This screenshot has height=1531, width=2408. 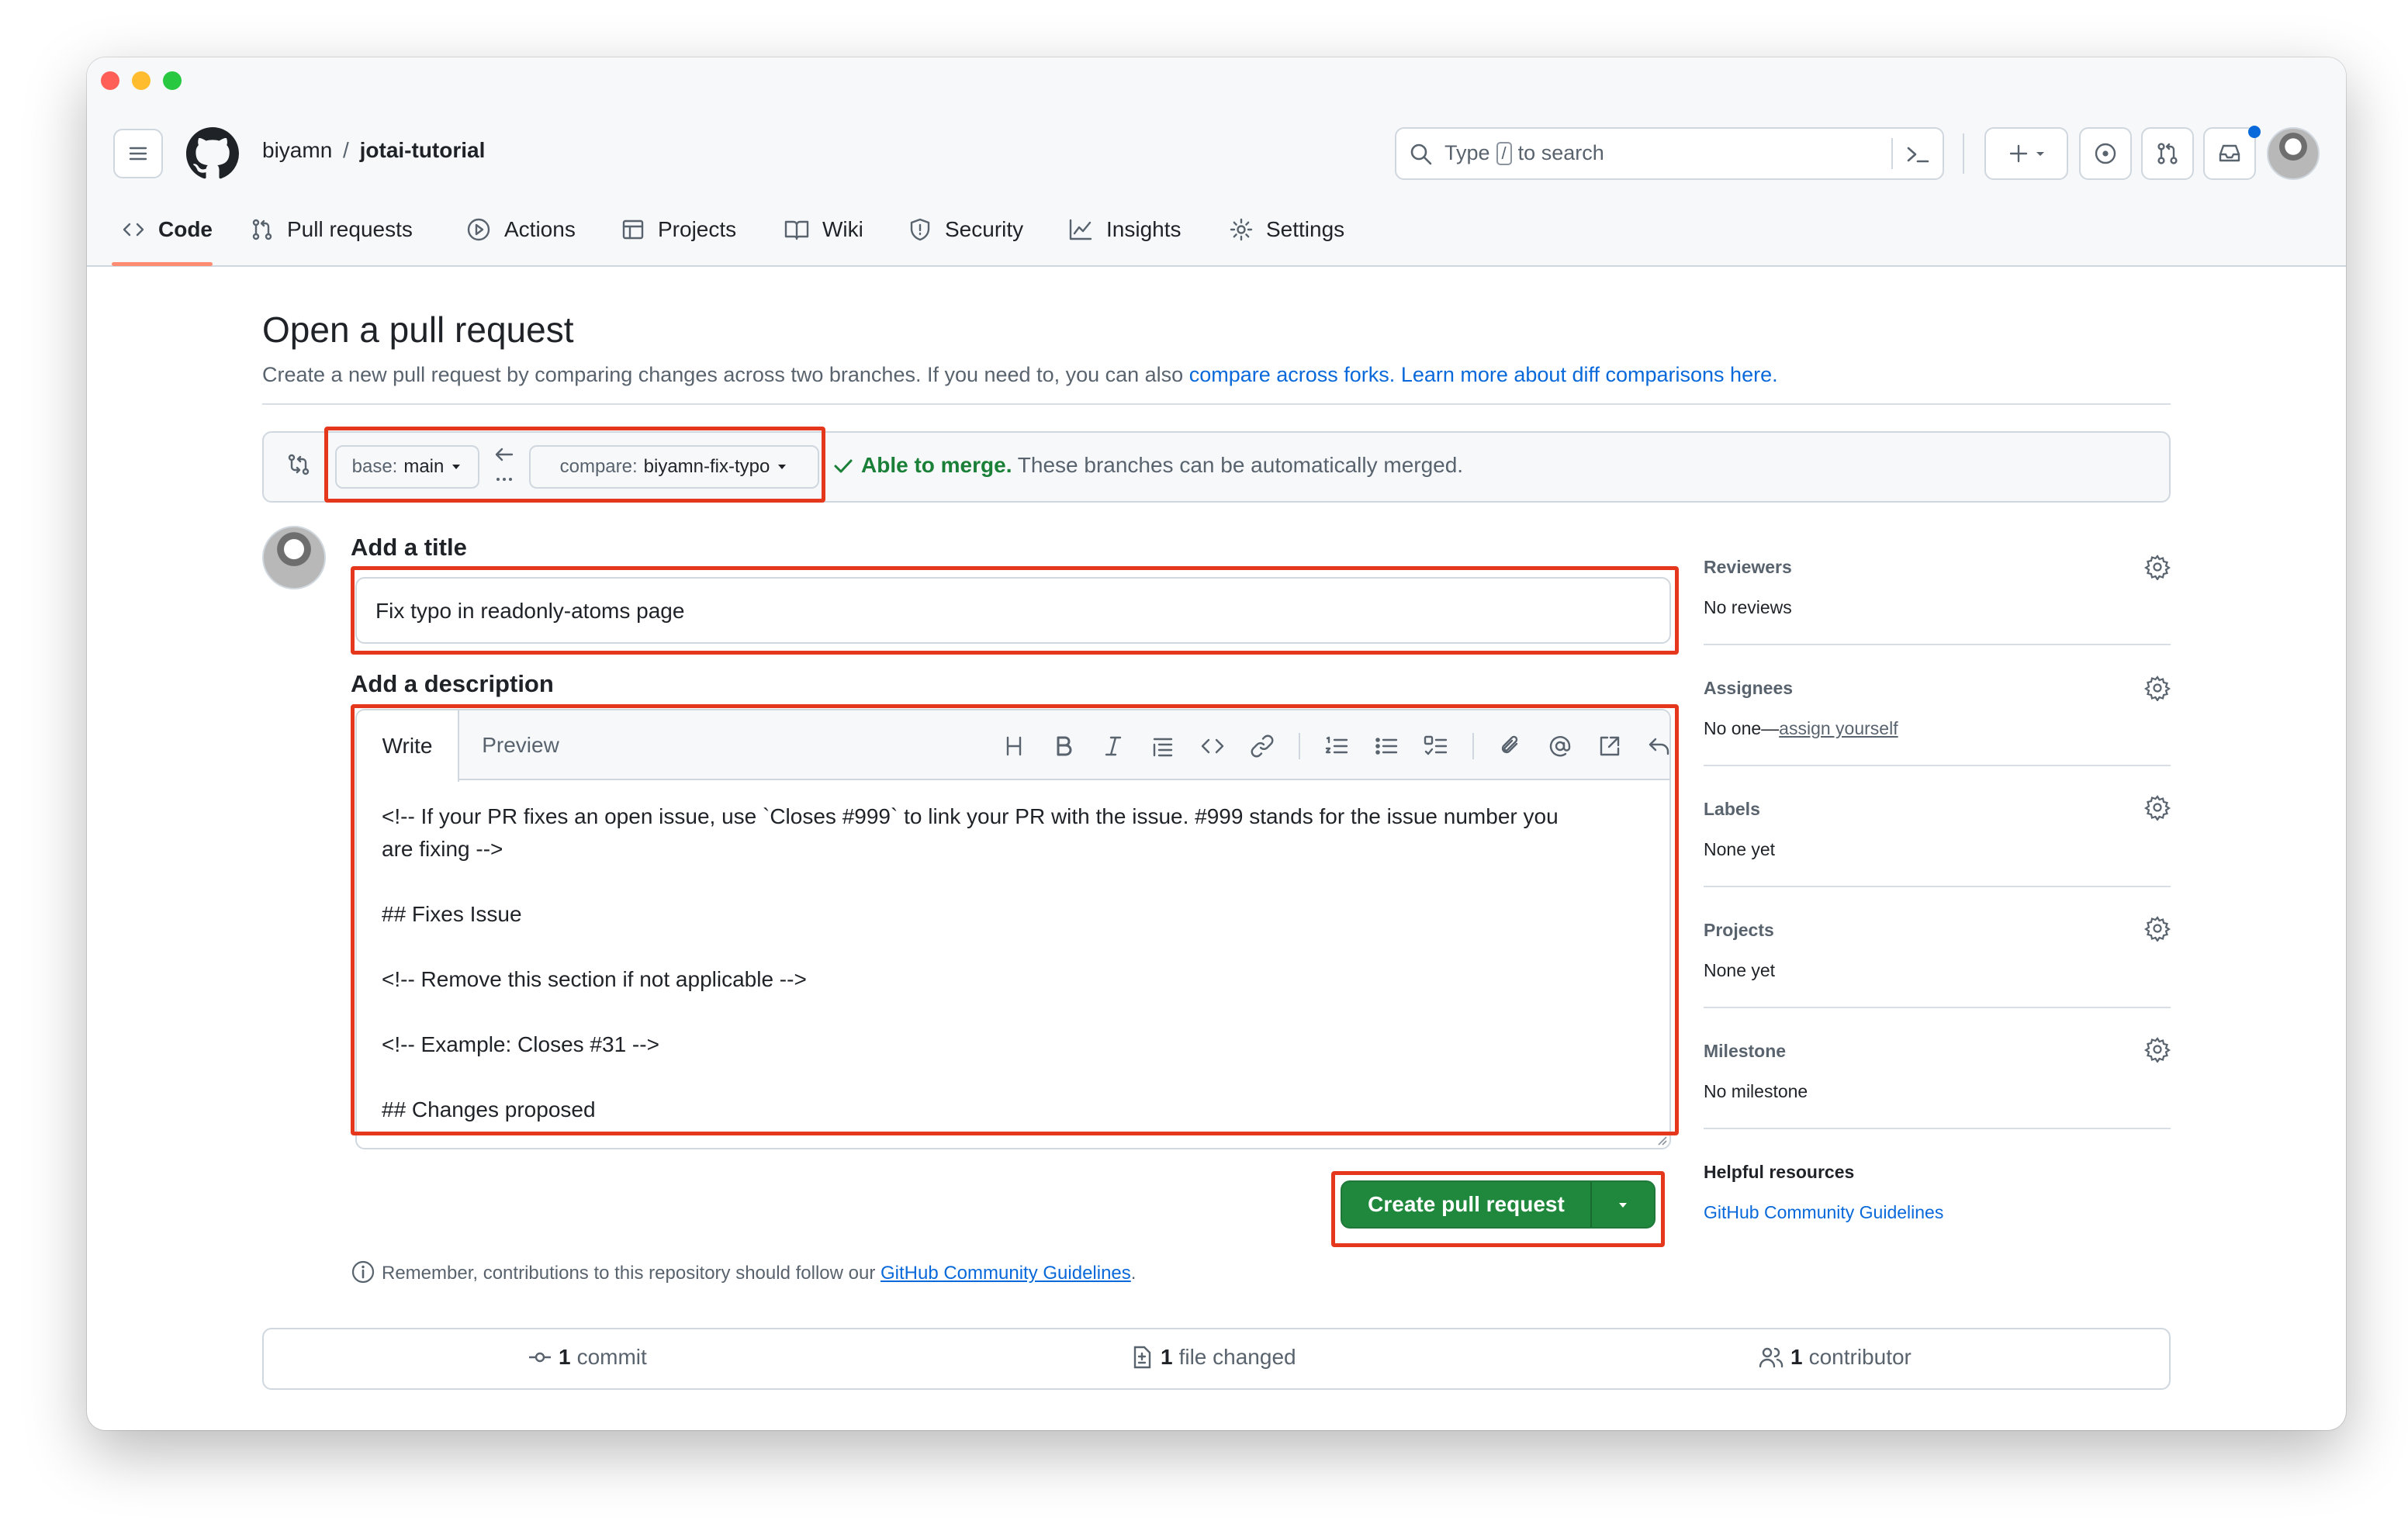 What do you see at coordinates (1080, 229) in the screenshot?
I see `graph-icon` at bounding box center [1080, 229].